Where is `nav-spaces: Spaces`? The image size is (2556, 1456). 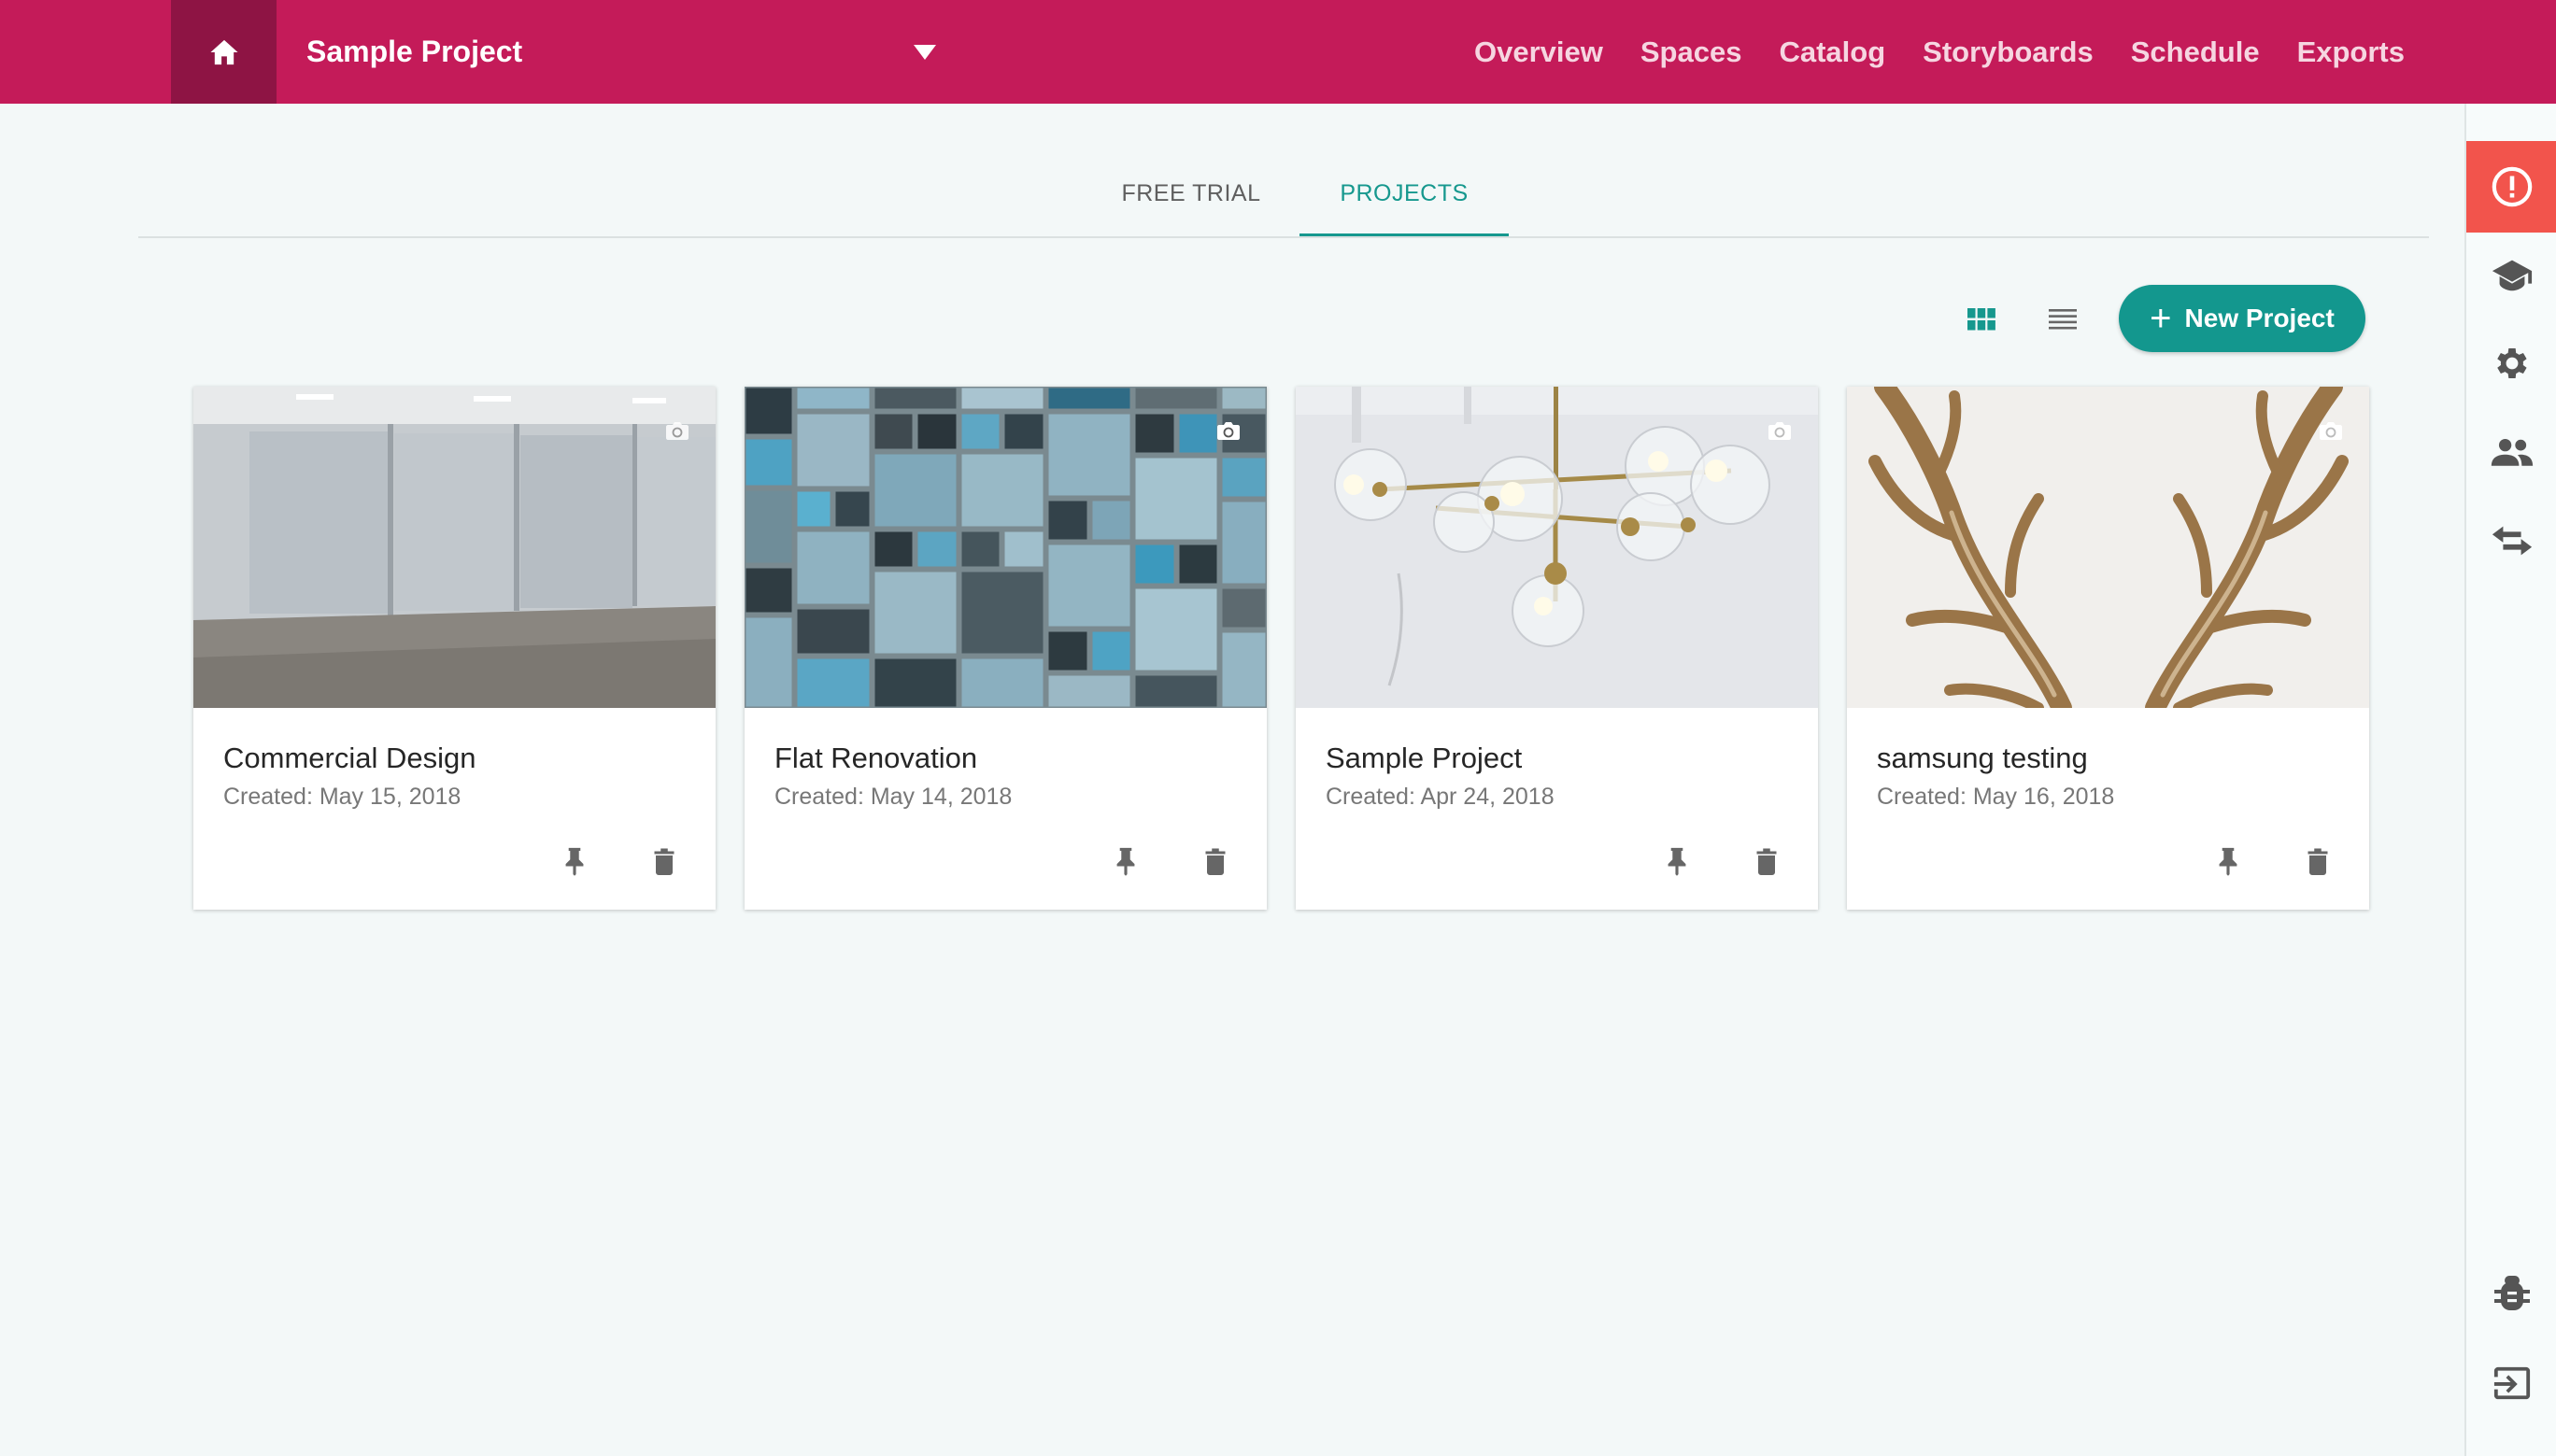
nav-spaces: Spaces is located at coordinates (1691, 52).